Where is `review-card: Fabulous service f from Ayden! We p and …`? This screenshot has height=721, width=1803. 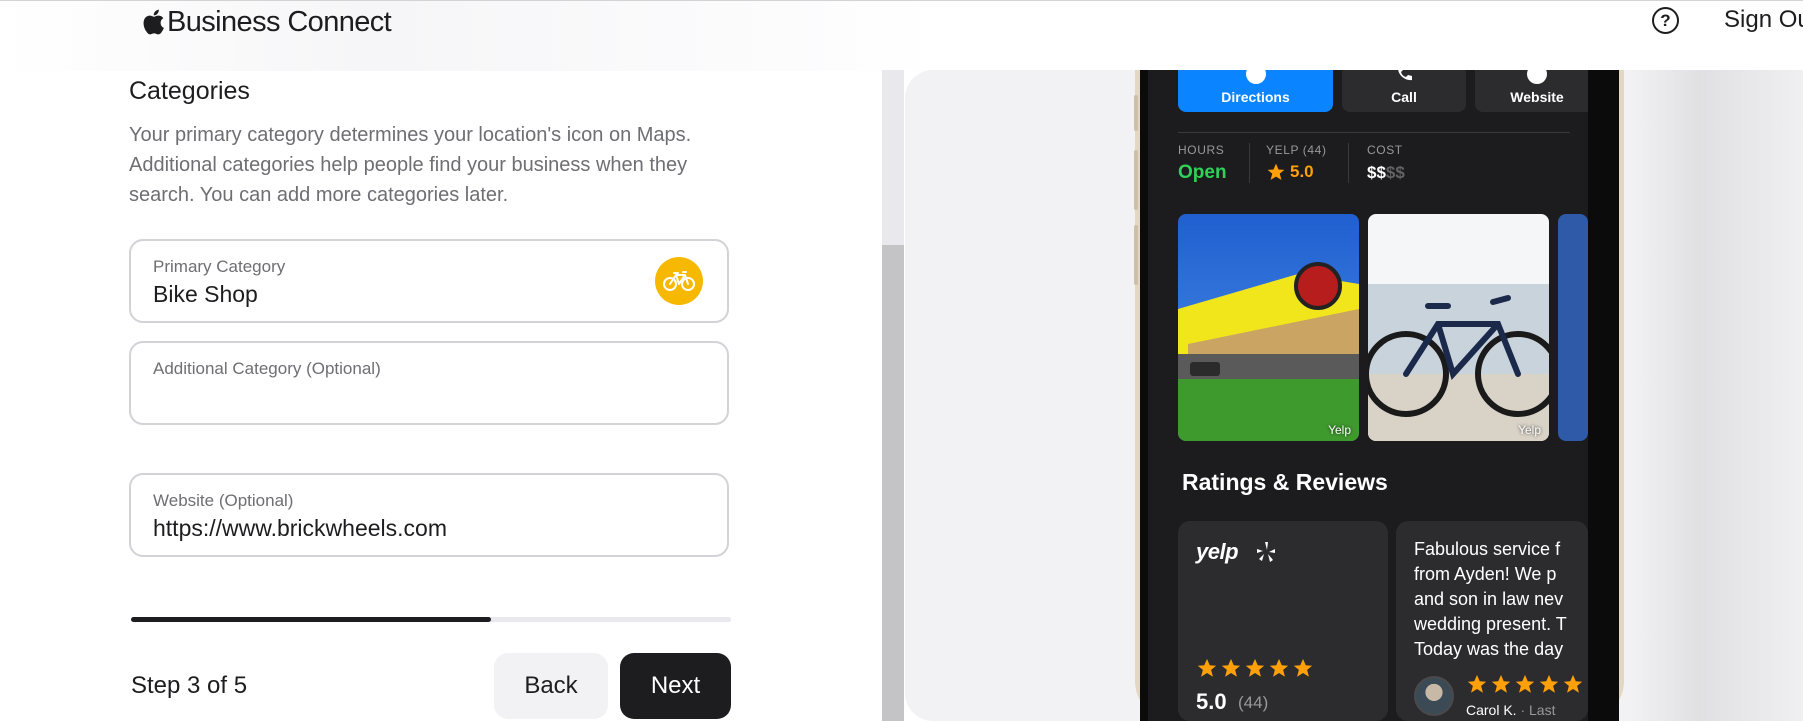
review-card: Fabulous service f from Ayden! We p and … is located at coordinates (1492, 621).